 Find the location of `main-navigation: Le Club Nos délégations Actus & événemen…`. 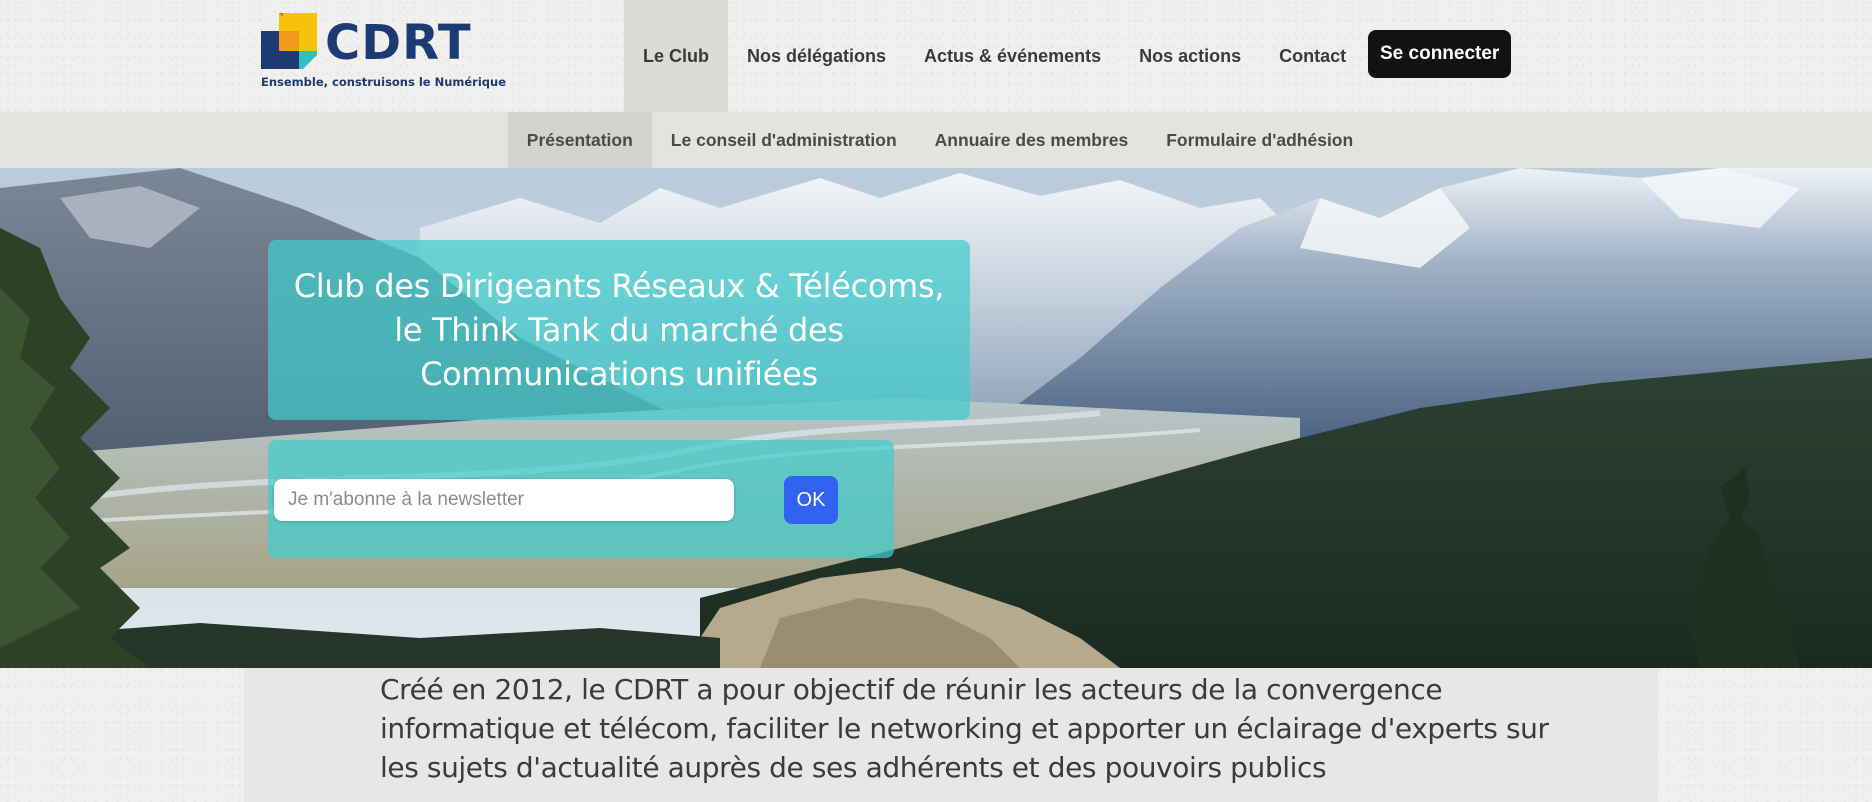

main-navigation: Le Club Nos délégations Actus & événemen… is located at coordinates (994, 56).